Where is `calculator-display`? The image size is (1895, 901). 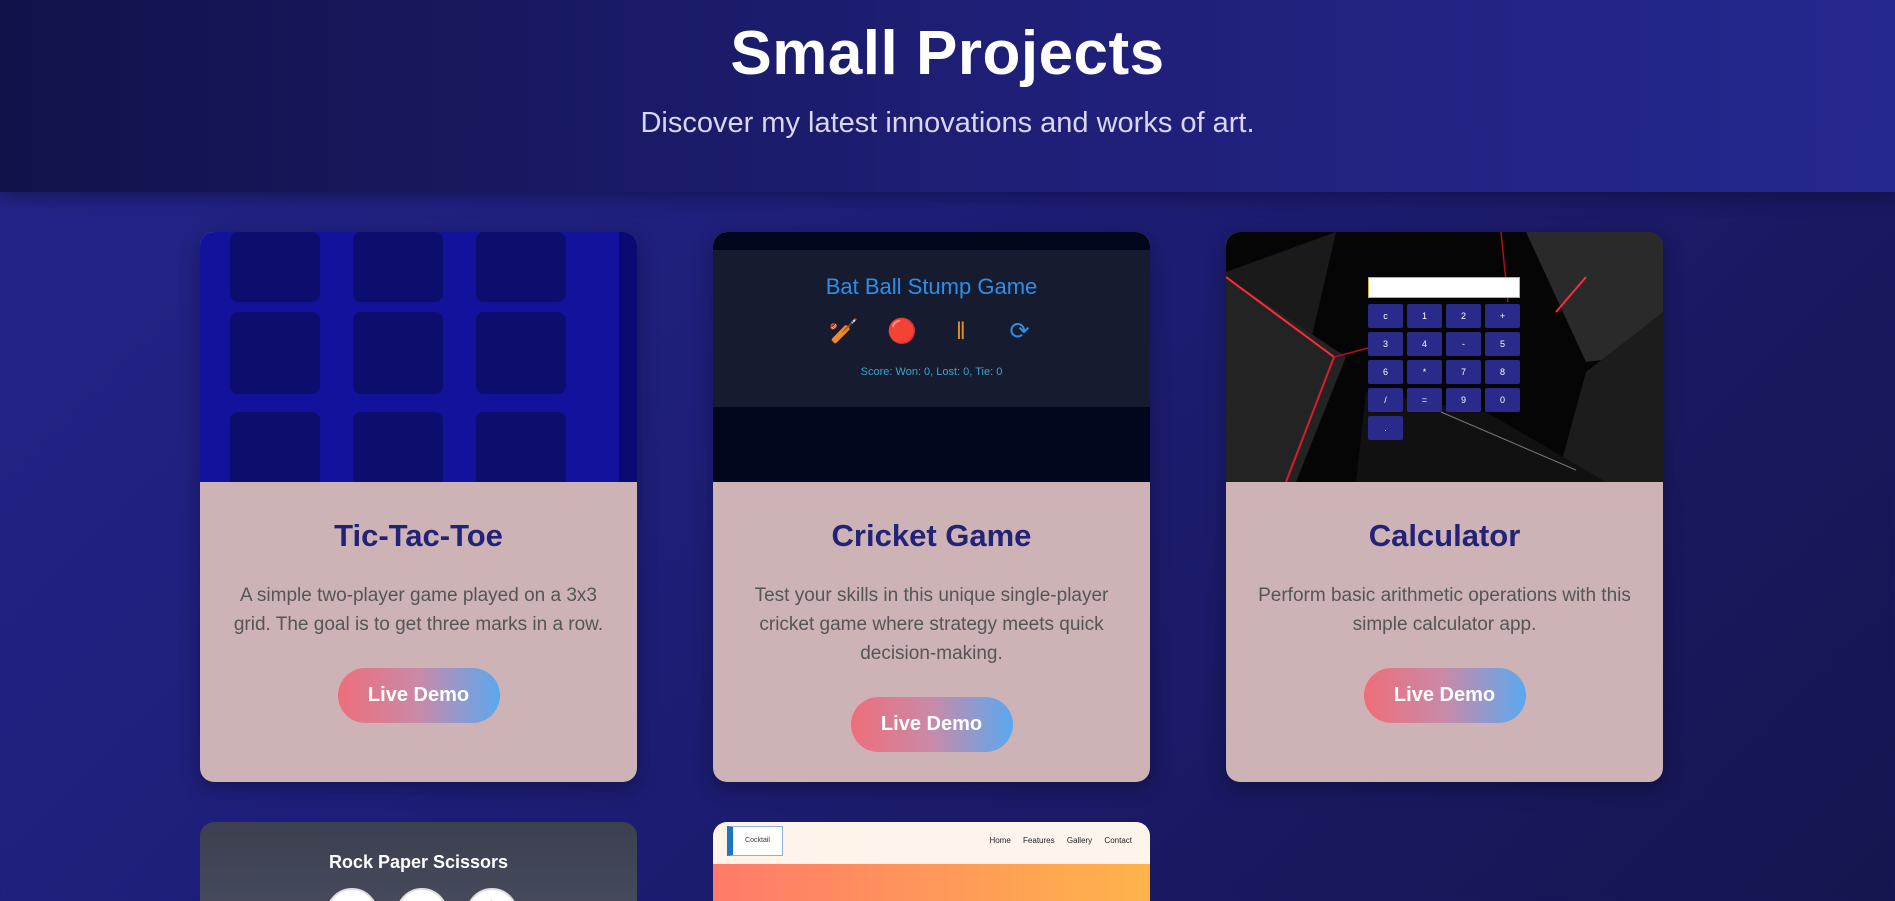
calculator-display is located at coordinates (1444, 287).